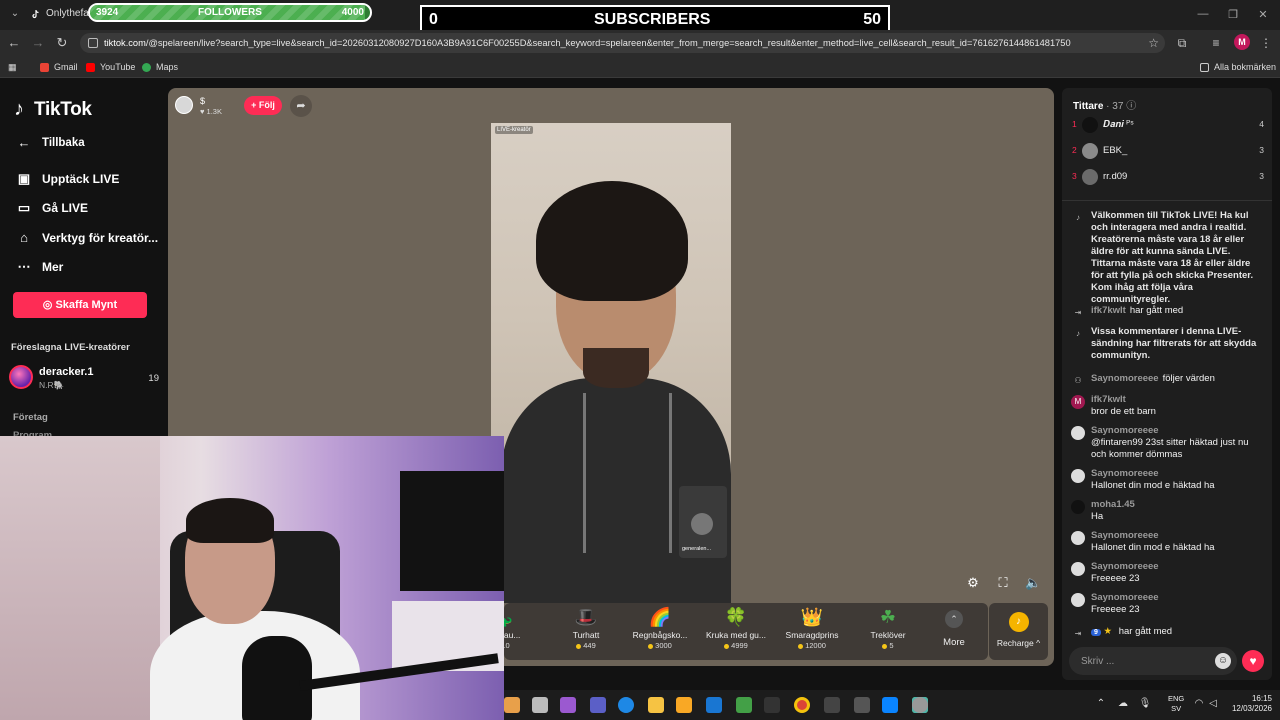 The image size is (1280, 720). I want to click on follow-button: + Följ, so click(263, 105).